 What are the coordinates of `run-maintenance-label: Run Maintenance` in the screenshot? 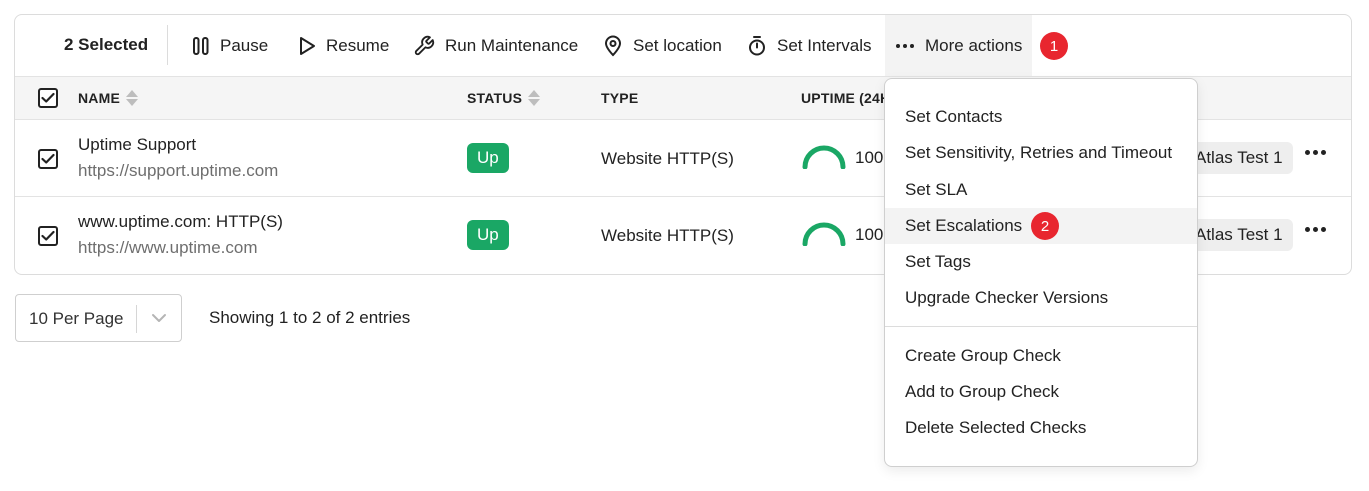 It's located at (512, 45).